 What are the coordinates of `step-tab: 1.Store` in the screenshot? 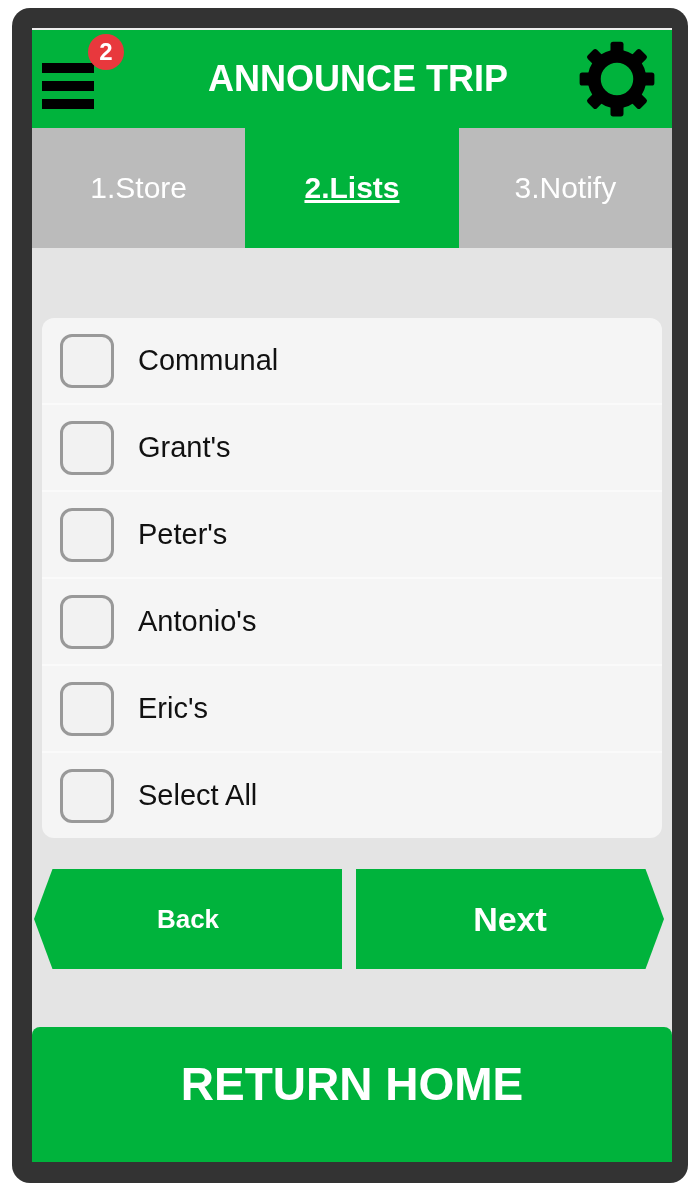 It's located at (139, 188).